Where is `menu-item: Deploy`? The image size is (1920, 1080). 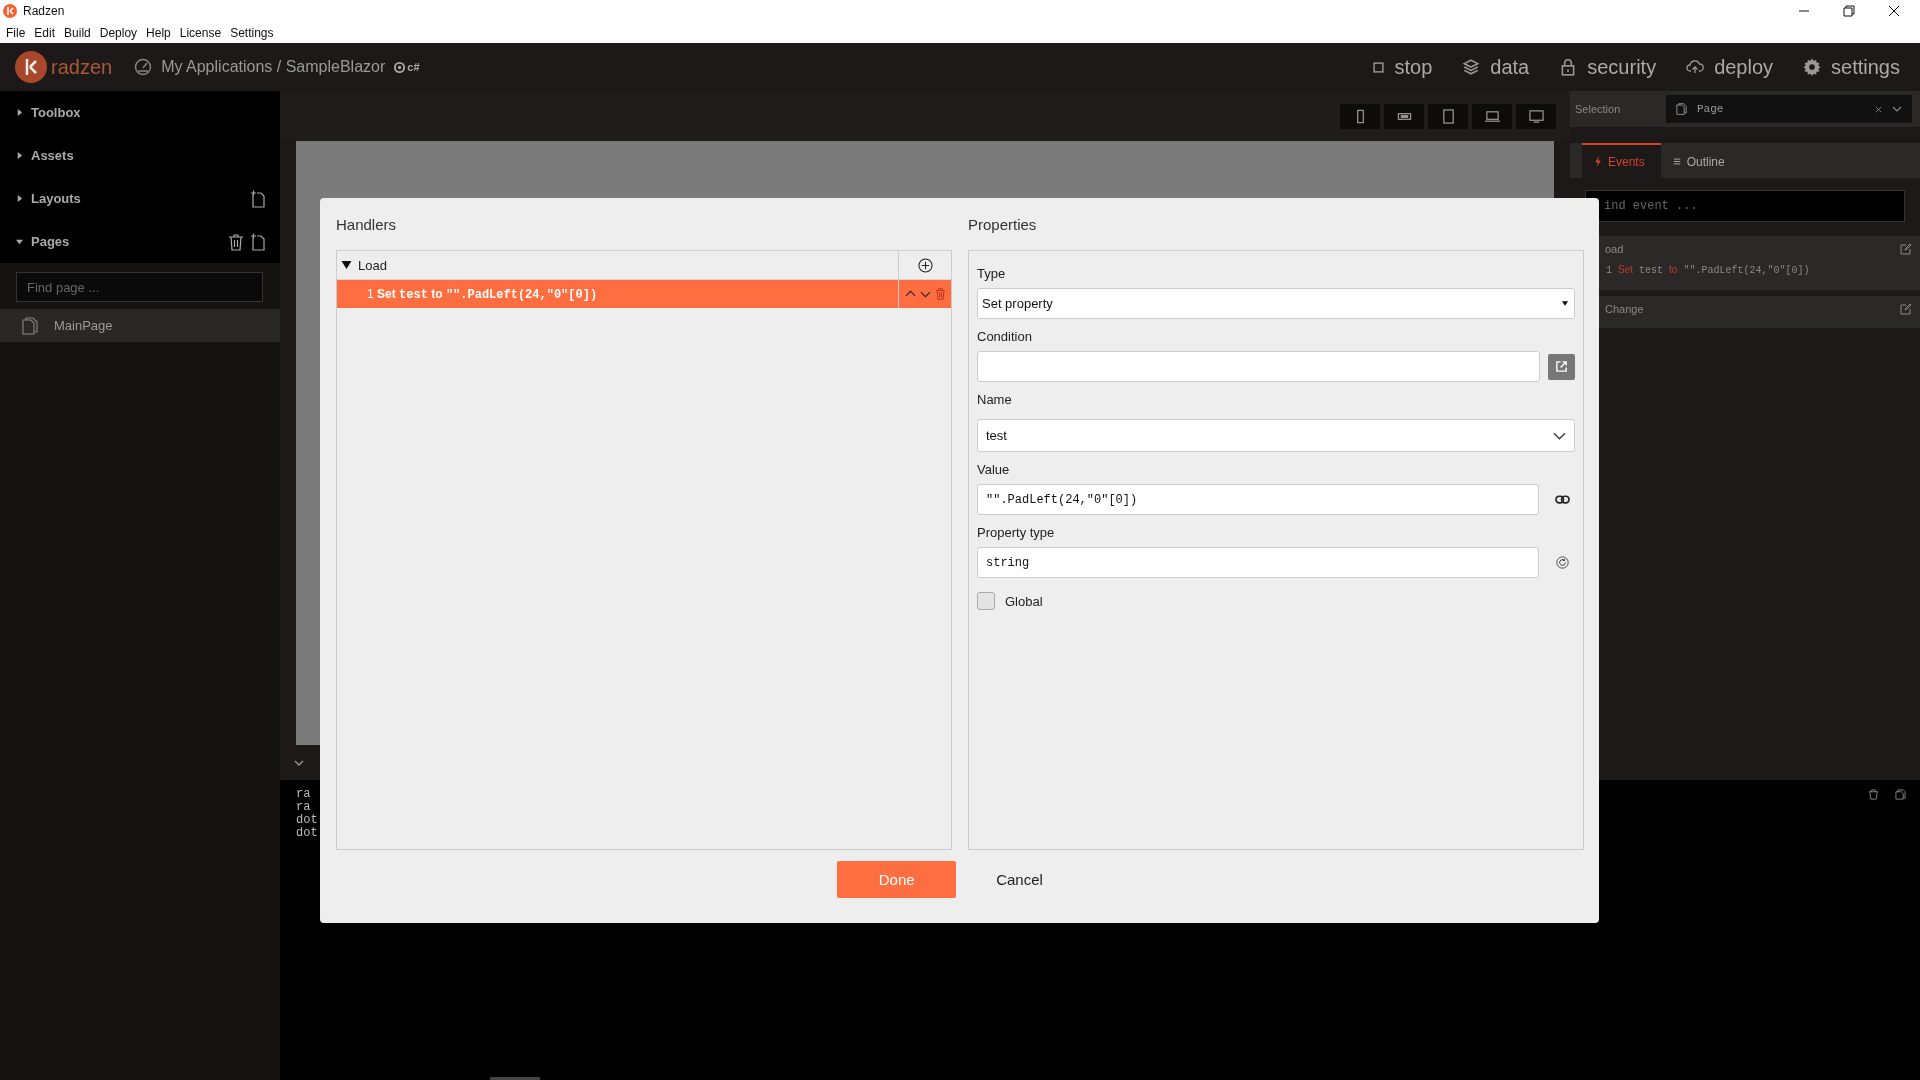
menu-item: Deploy is located at coordinates (120, 32).